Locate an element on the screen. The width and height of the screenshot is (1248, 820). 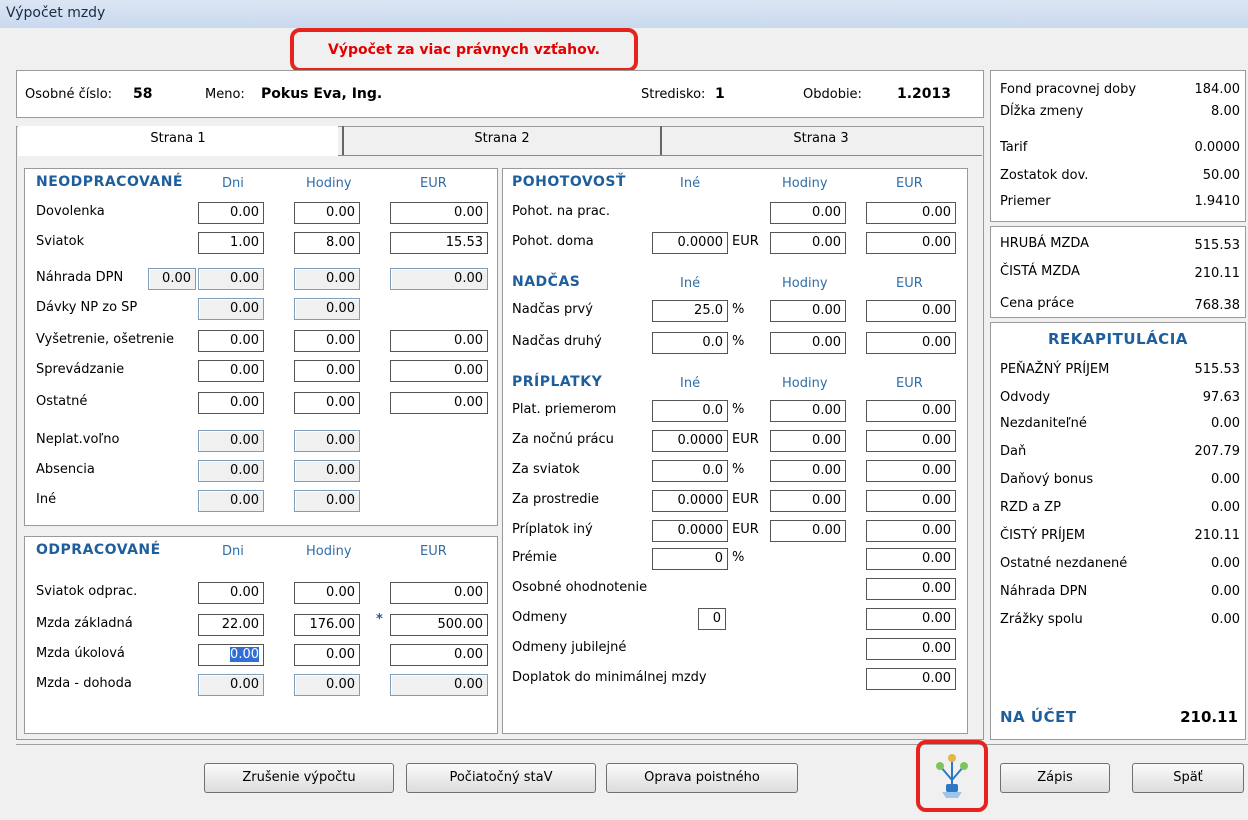
dni-field: 1.00 is located at coordinates (231, 243).